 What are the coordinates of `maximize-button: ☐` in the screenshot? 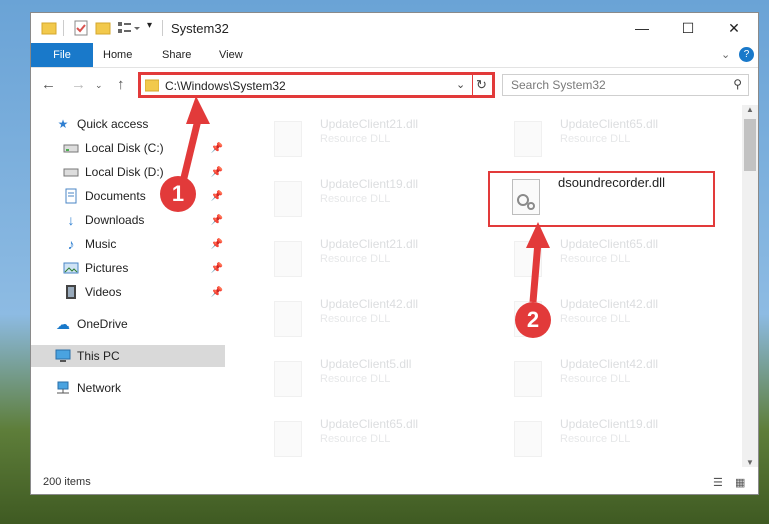 It's located at (688, 28).